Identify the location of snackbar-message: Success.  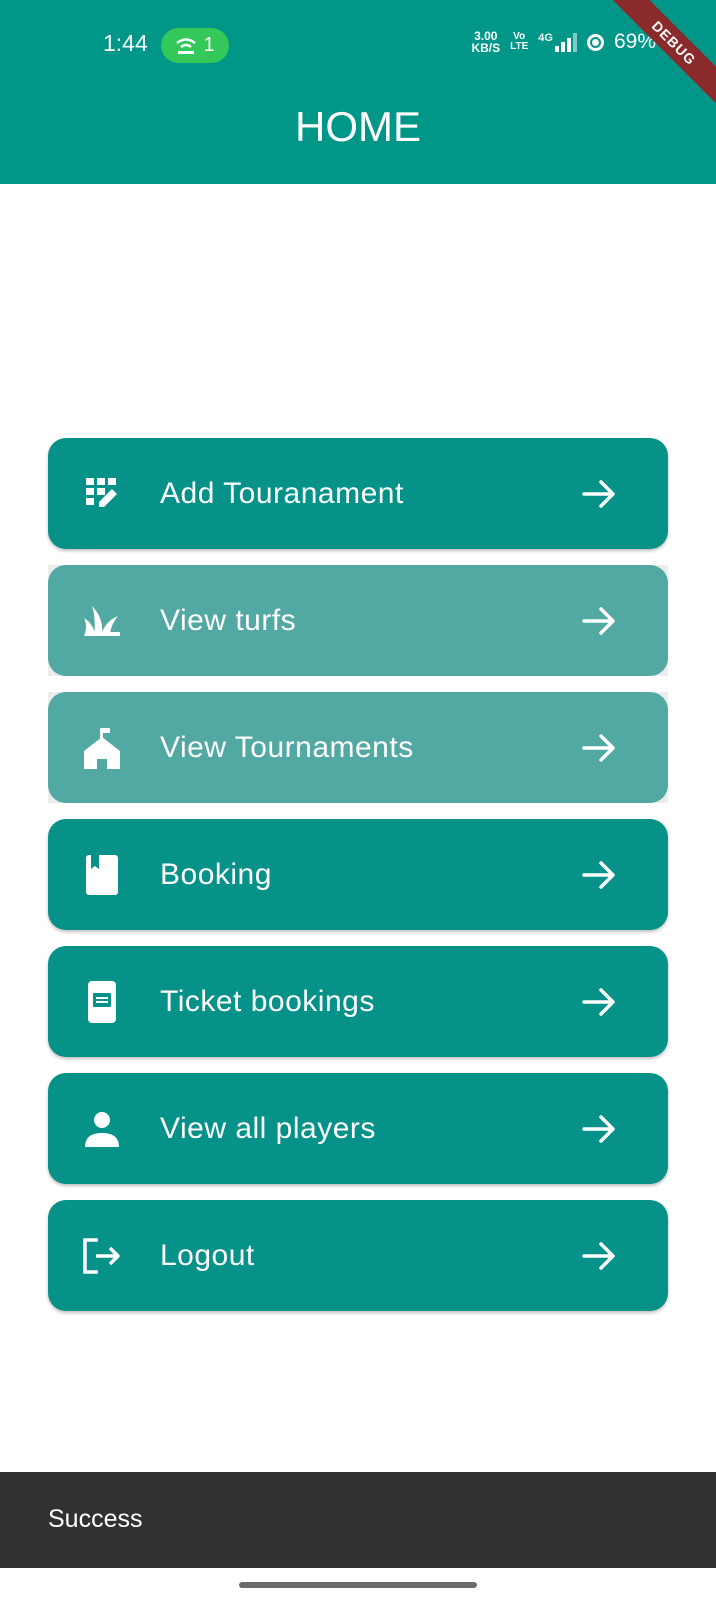
(95, 1519).